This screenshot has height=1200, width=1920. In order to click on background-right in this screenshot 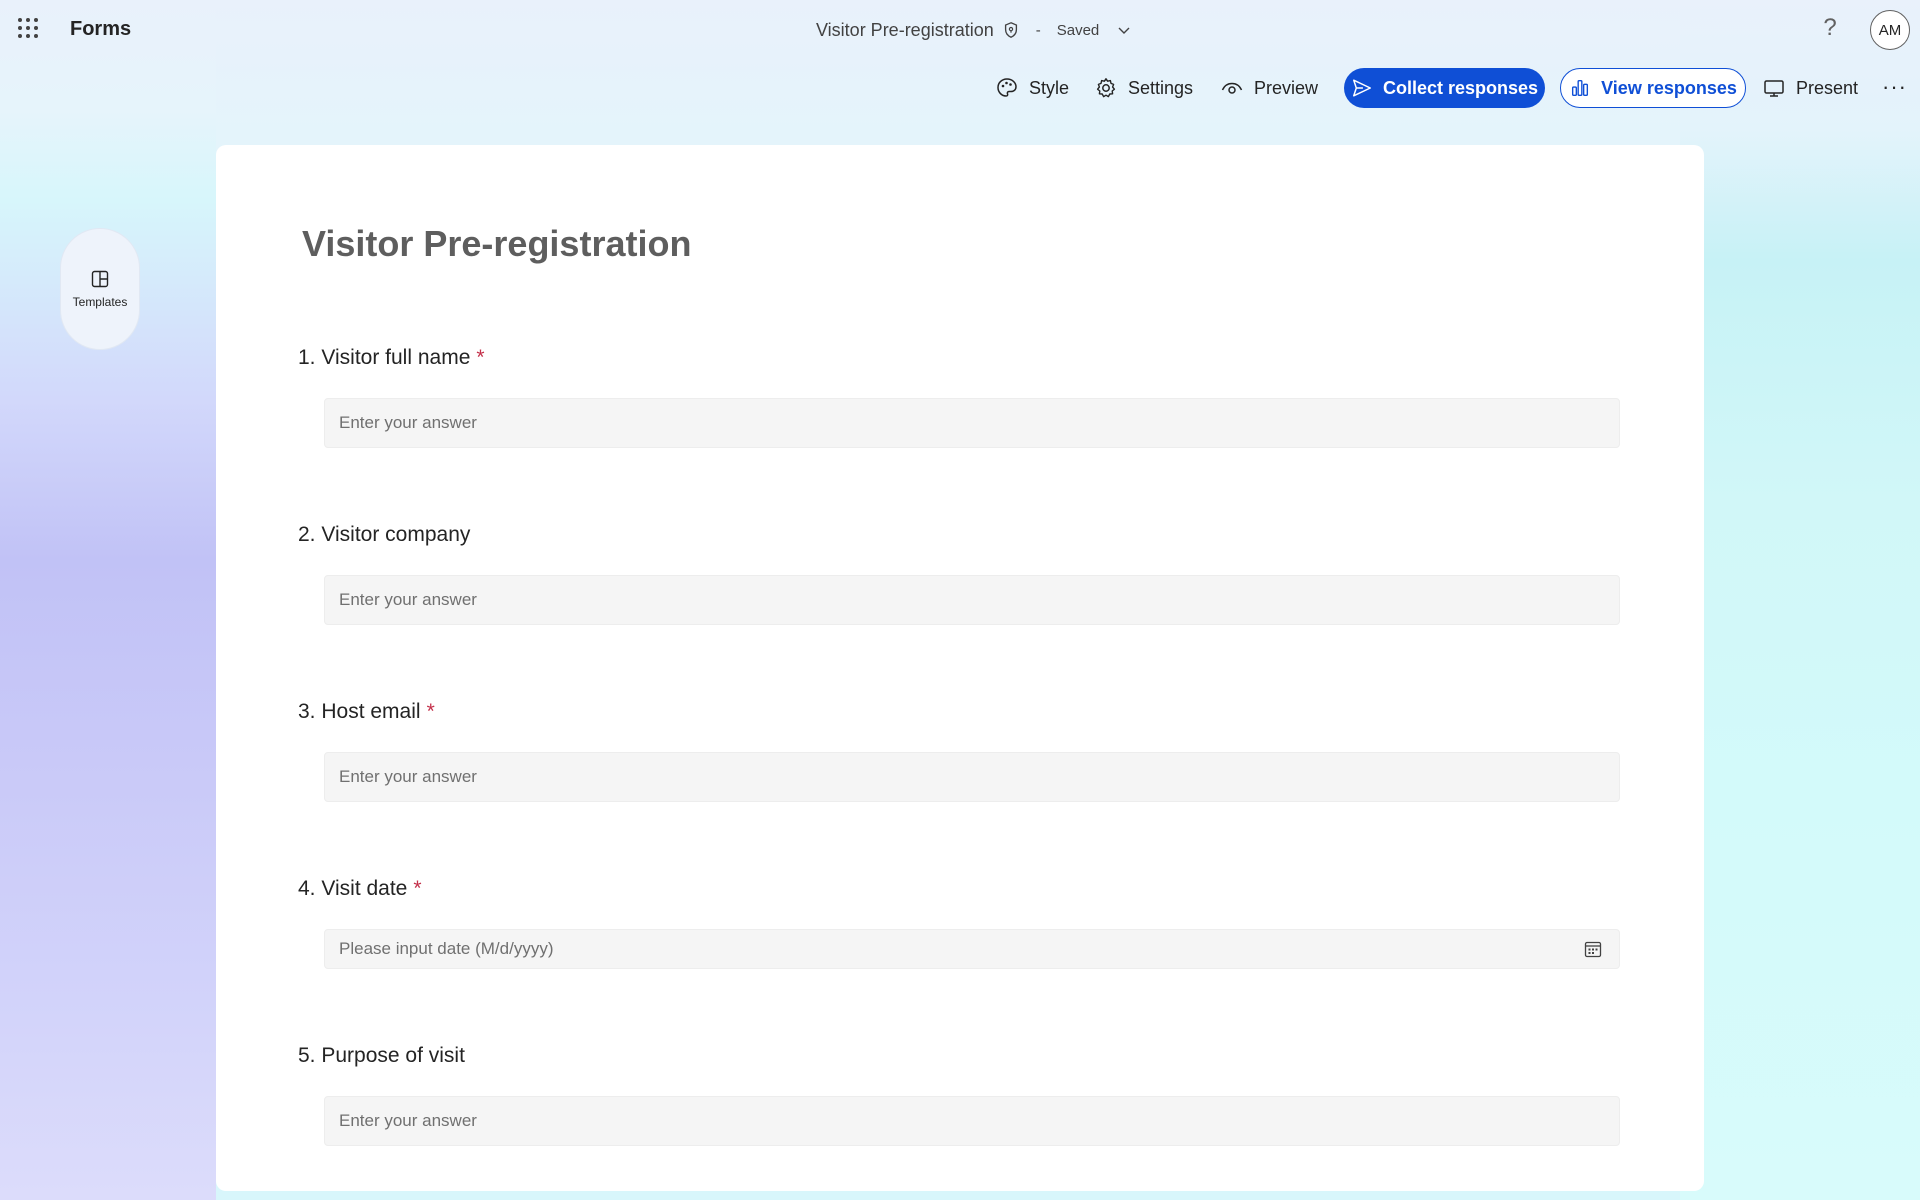, I will do `click(1800, 600)`.